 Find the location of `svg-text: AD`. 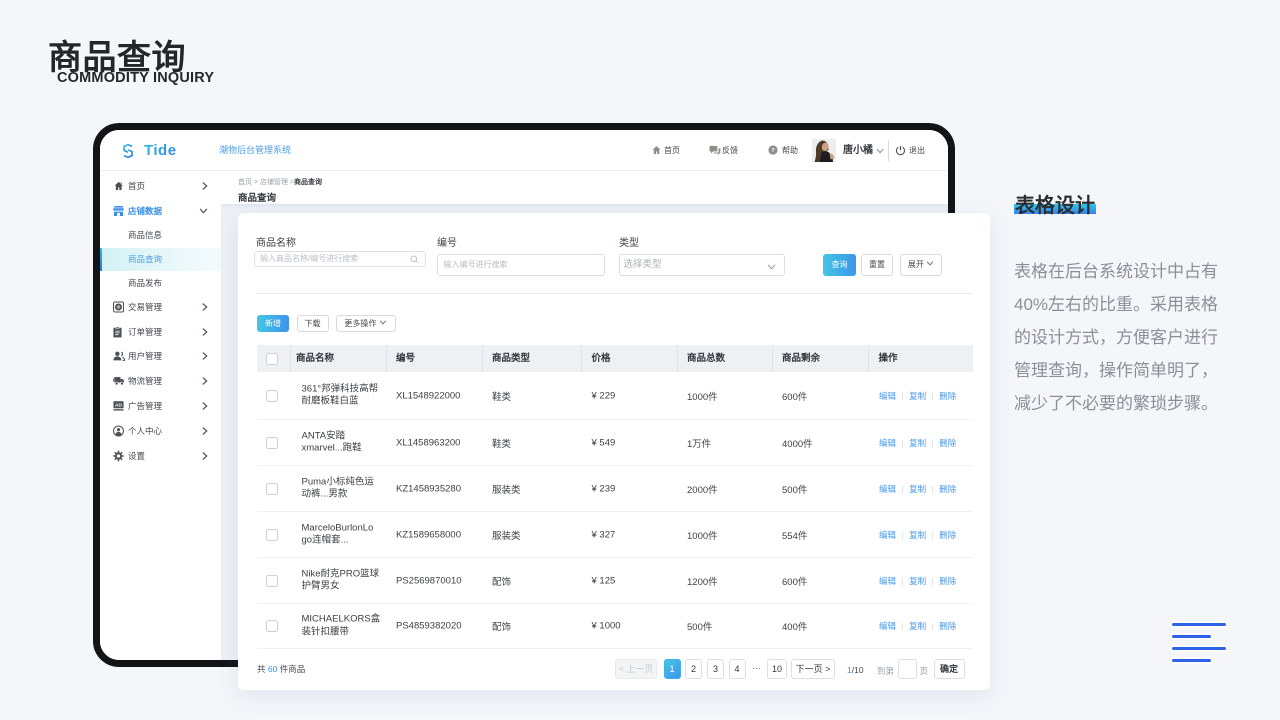

svg-text: AD is located at coordinates (118, 405).